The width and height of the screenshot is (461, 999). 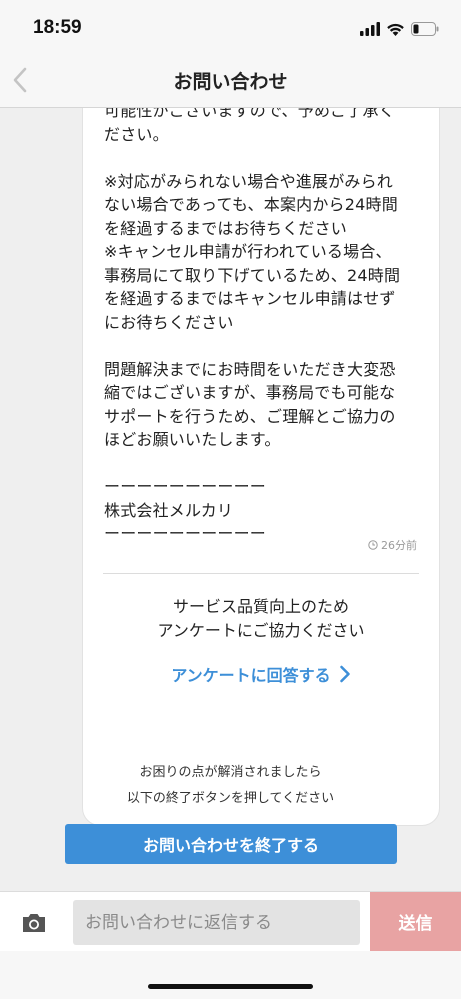 I want to click on page-title: お問い合わせ, so click(x=230, y=82).